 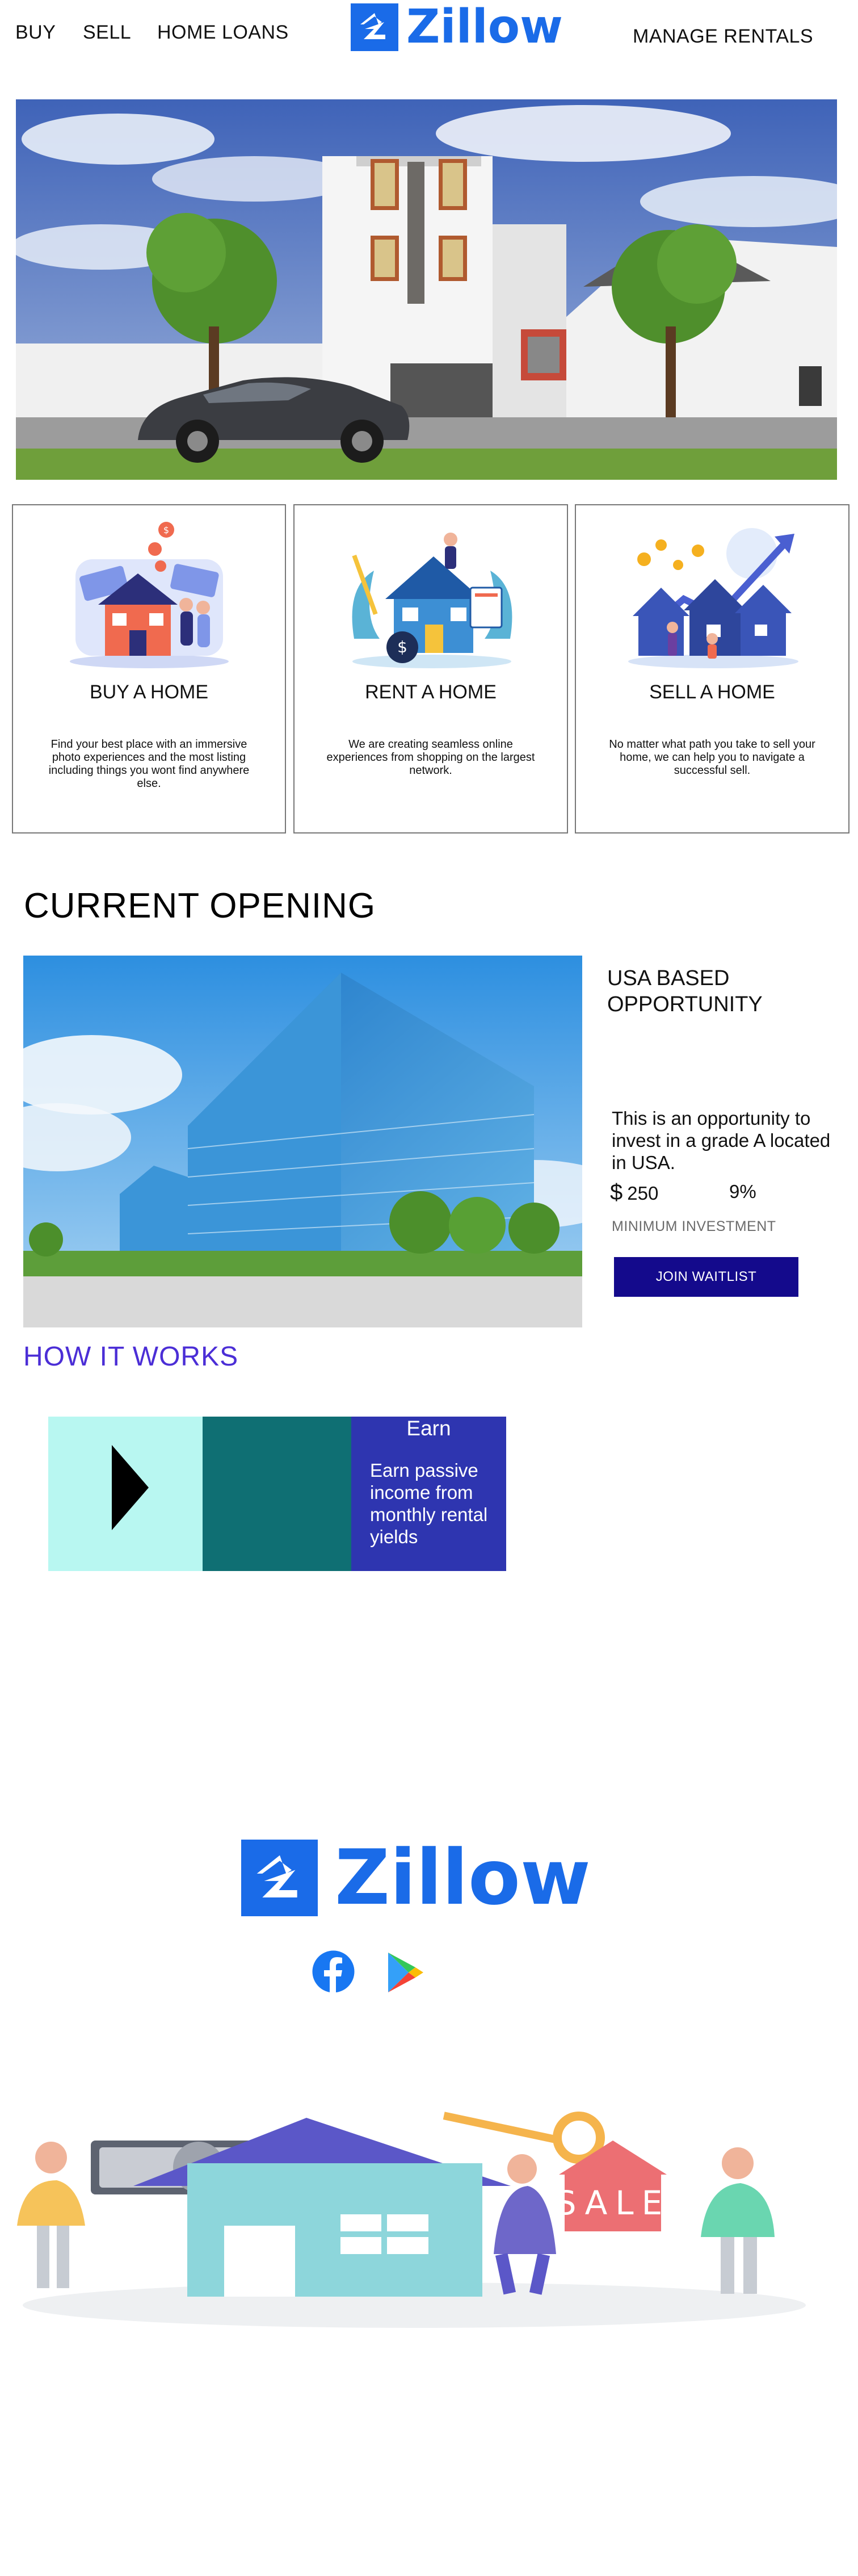 I want to click on footer-logo: Zillow, so click(x=416, y=1878).